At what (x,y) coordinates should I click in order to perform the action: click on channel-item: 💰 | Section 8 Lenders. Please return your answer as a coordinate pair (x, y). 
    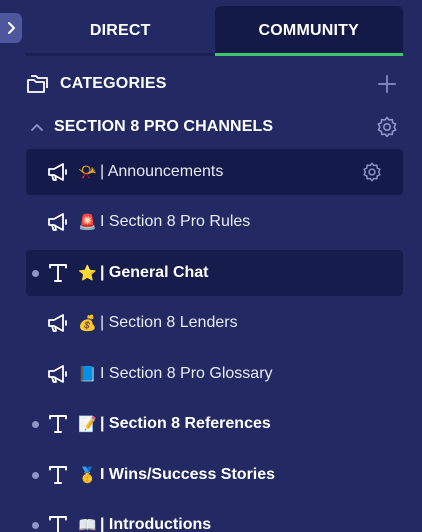
    Looking at the image, I should click on (214, 323).